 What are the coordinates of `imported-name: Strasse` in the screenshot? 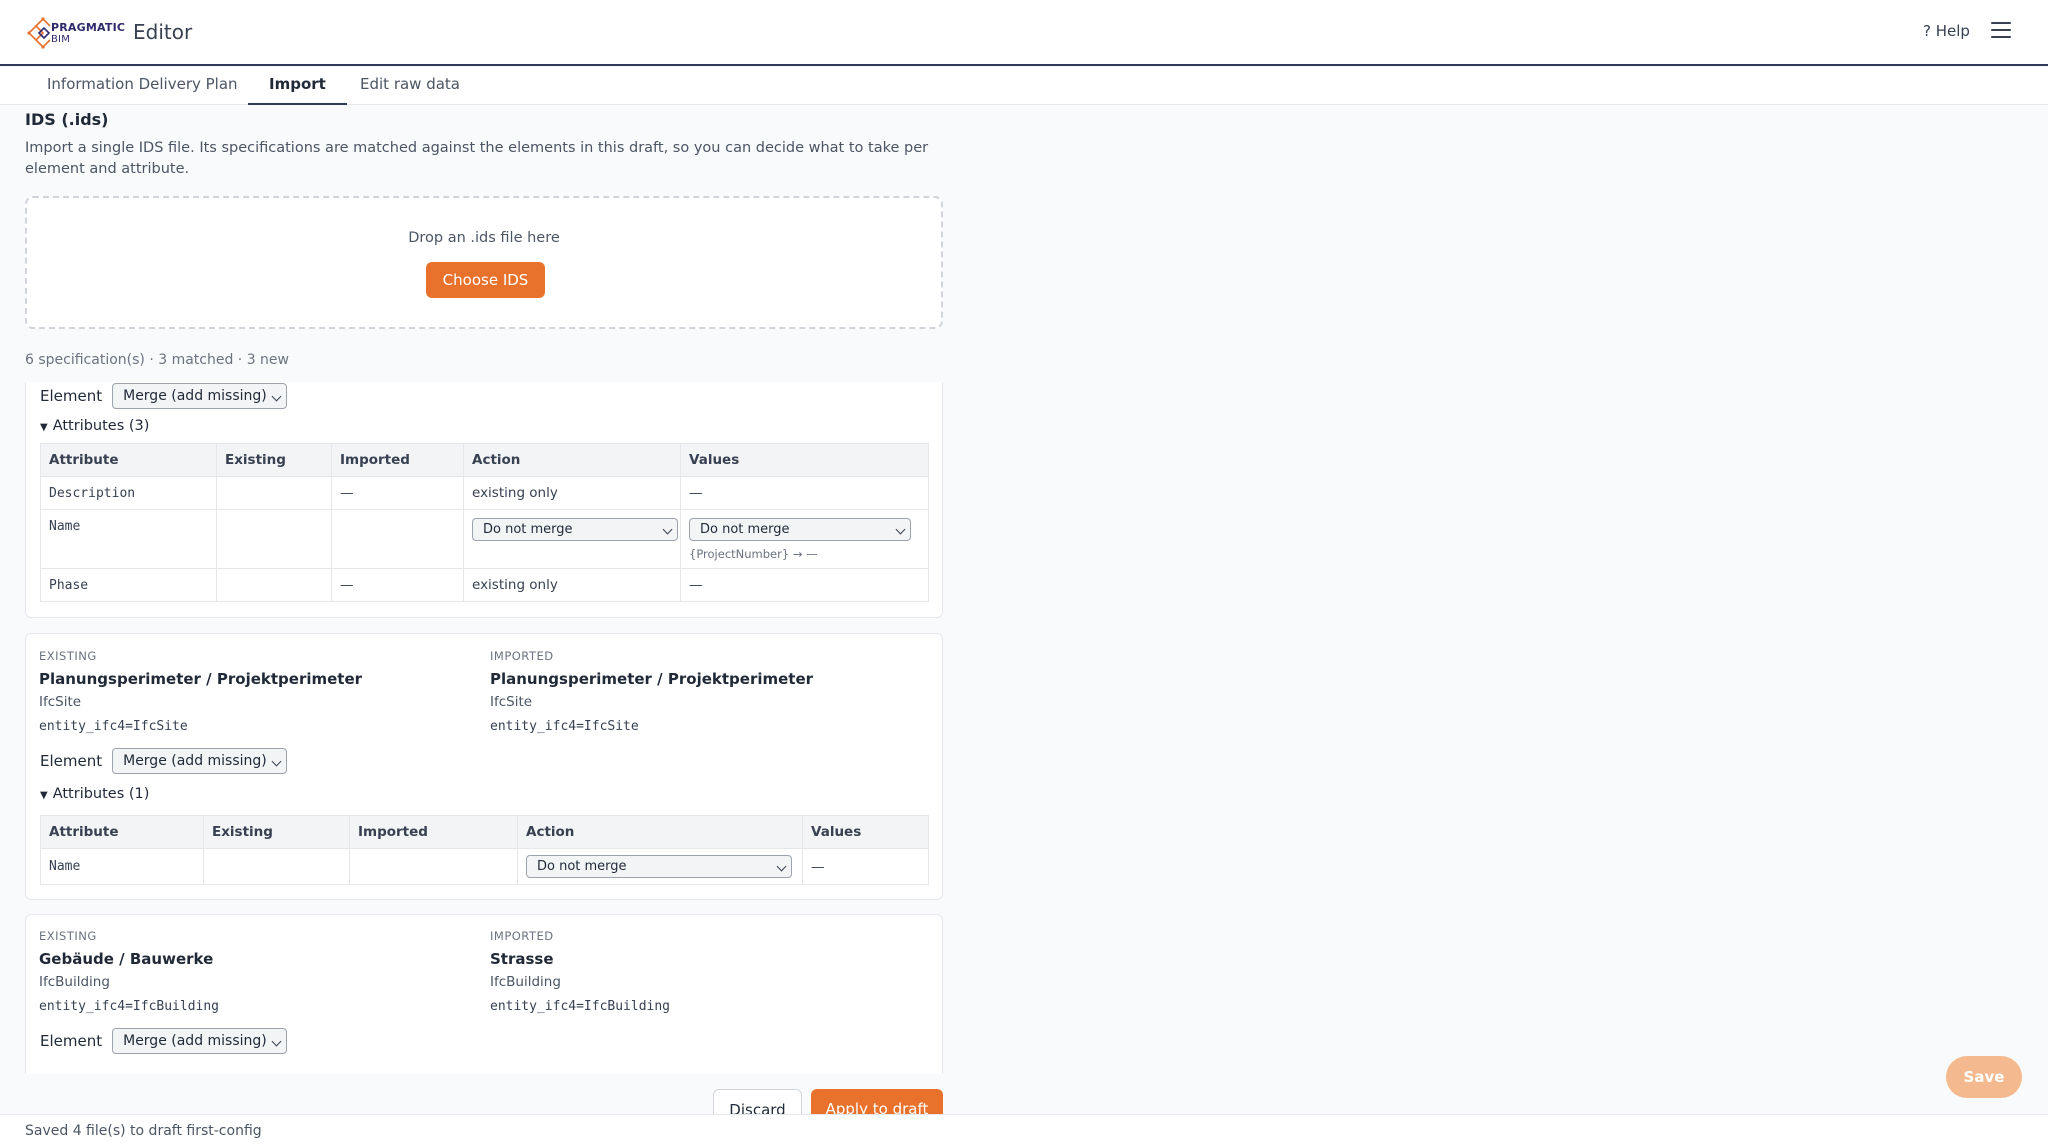 It's located at (522, 959).